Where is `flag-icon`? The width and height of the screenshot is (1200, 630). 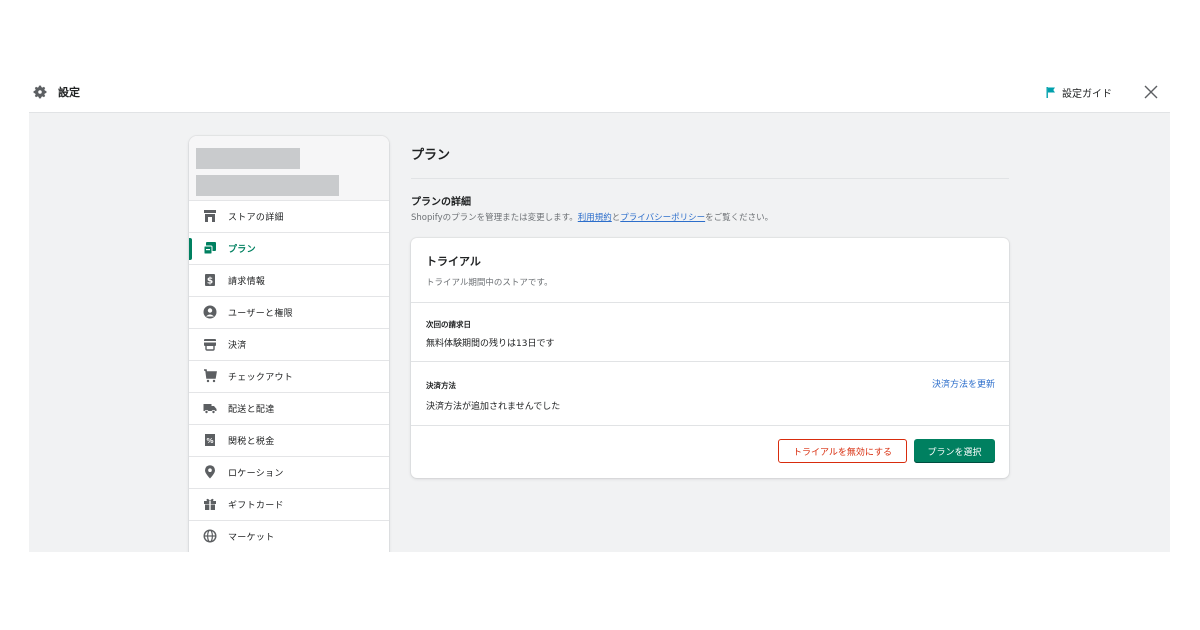 flag-icon is located at coordinates (1050, 92).